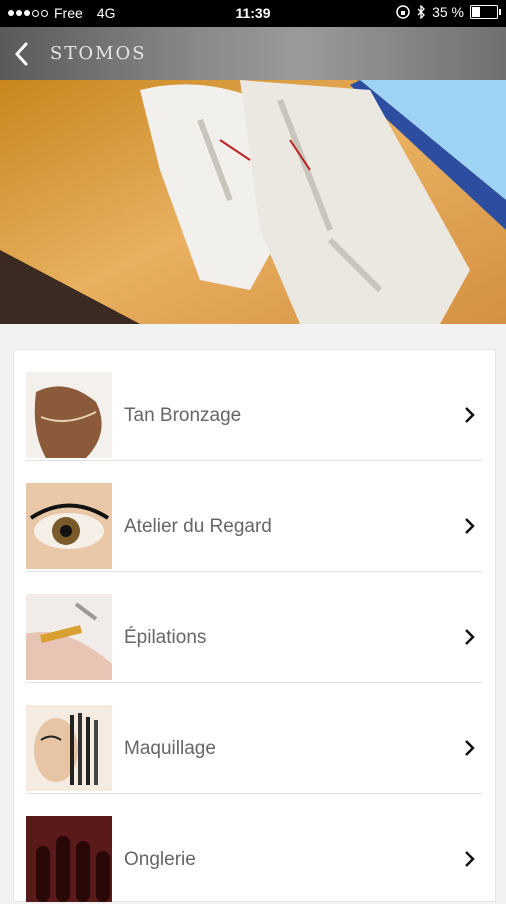  Describe the element at coordinates (69, 859) in the screenshot. I see `nails-thumbnail` at that location.